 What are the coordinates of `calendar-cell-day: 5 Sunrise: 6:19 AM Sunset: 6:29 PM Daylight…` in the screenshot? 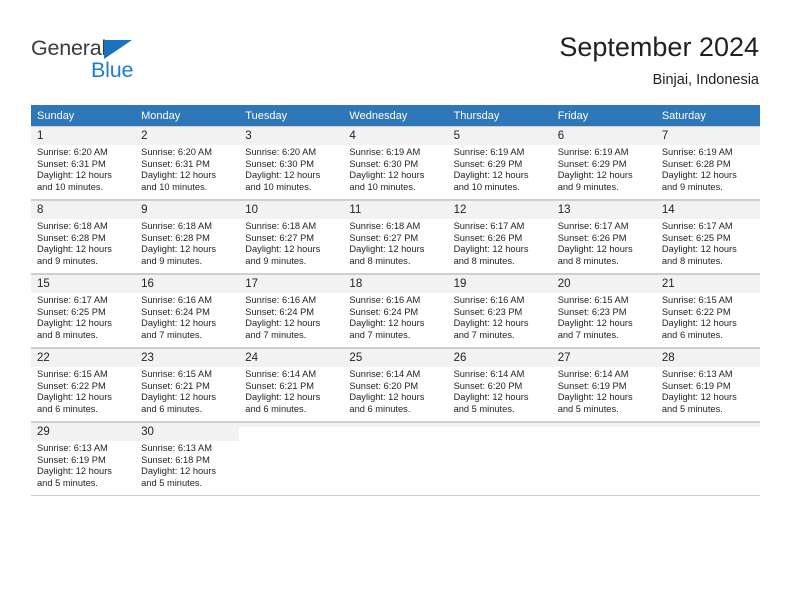 It's located at (499, 163).